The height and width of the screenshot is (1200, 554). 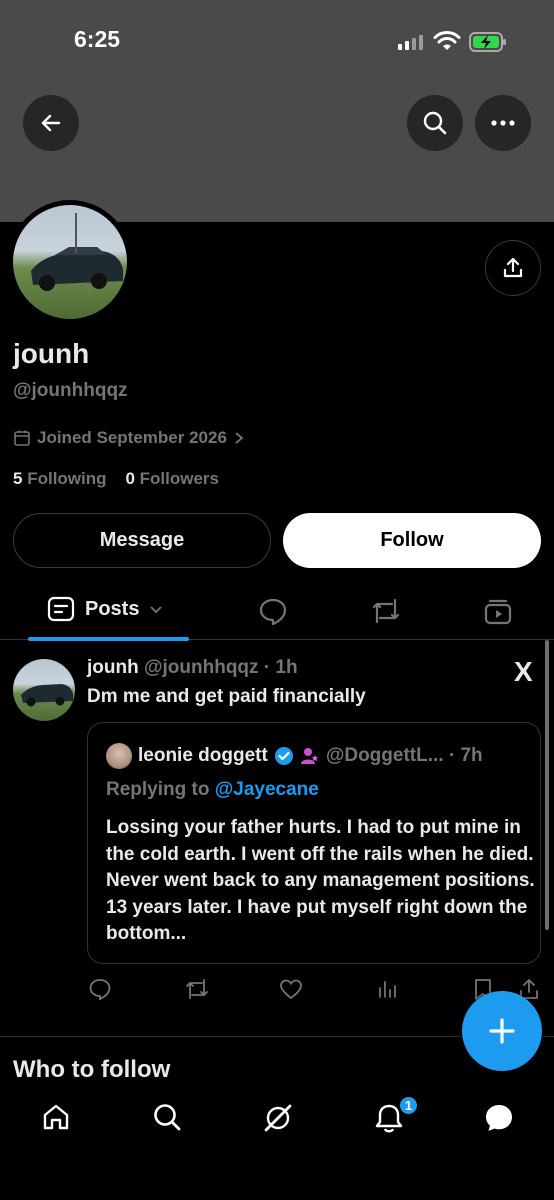 I want to click on quoted-post-header: leonie doggett @DoggettL... · 7h, so click(x=294, y=756).